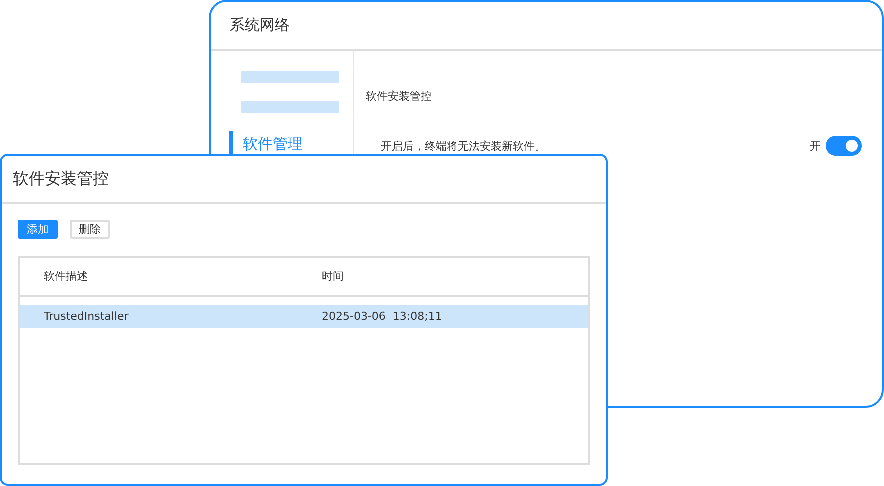 The width and height of the screenshot is (884, 486). What do you see at coordinates (815, 146) in the screenshot?
I see `toggle-label: 开` at bounding box center [815, 146].